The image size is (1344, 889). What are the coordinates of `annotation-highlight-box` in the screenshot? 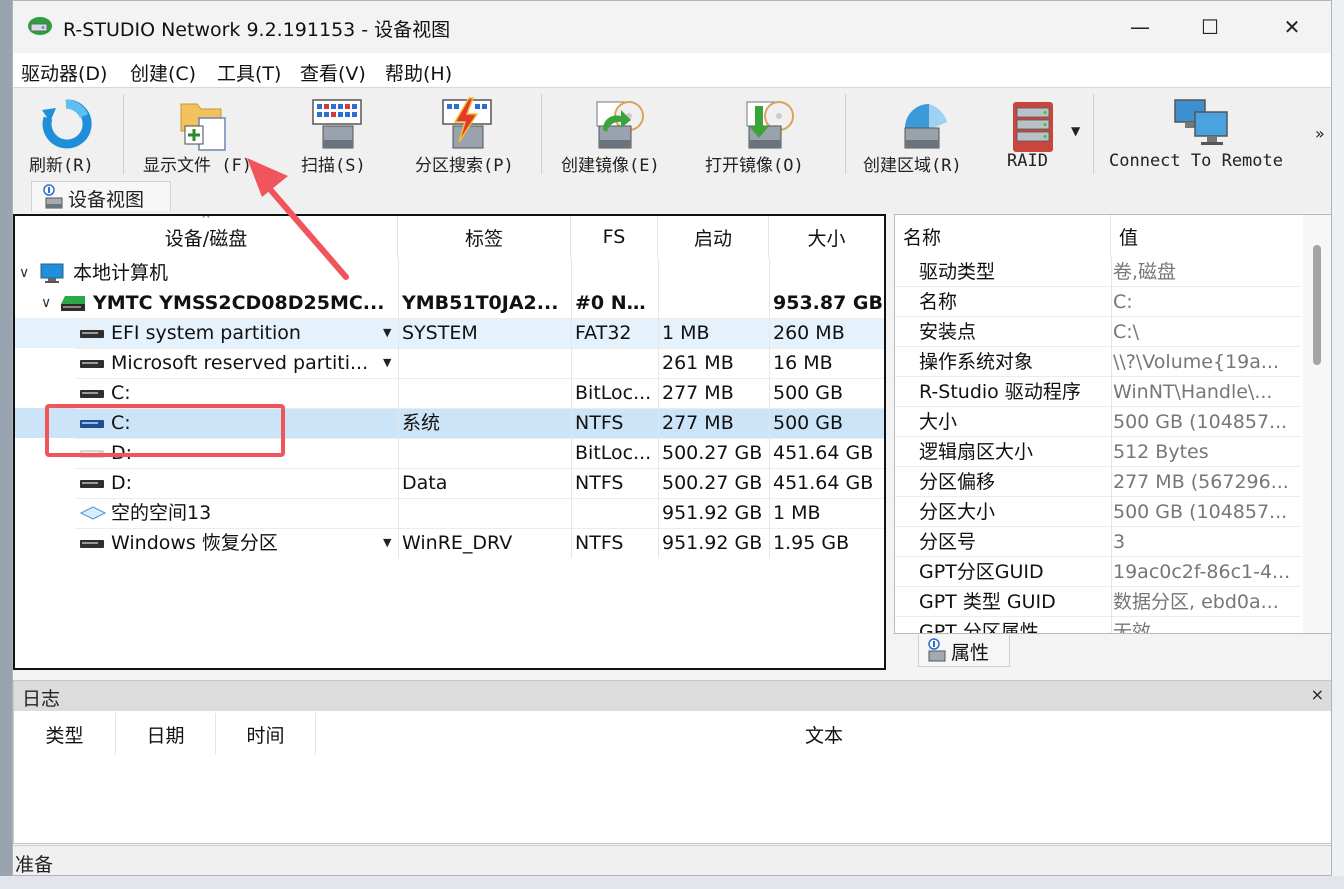 It's located at (165, 430).